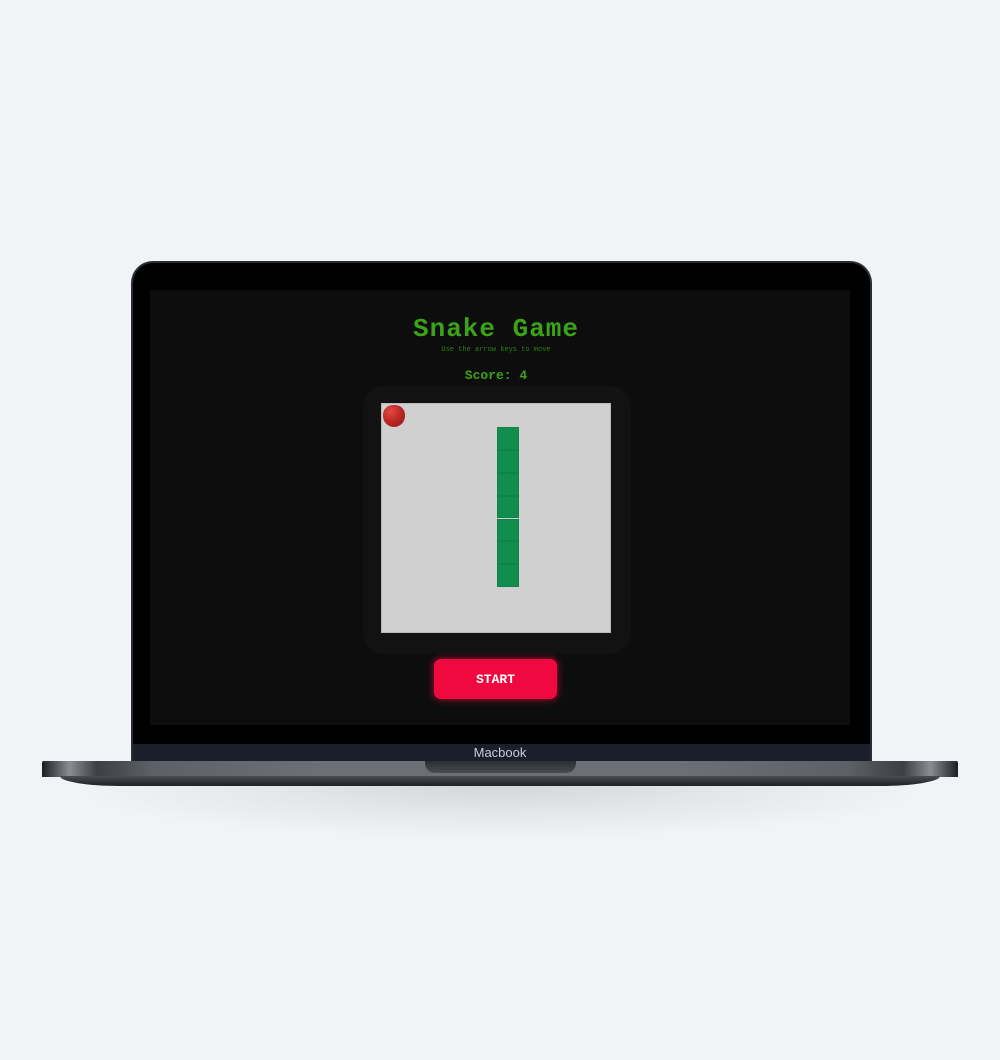 The image size is (1000, 1060). I want to click on laptop-shadow, so click(500, 811).